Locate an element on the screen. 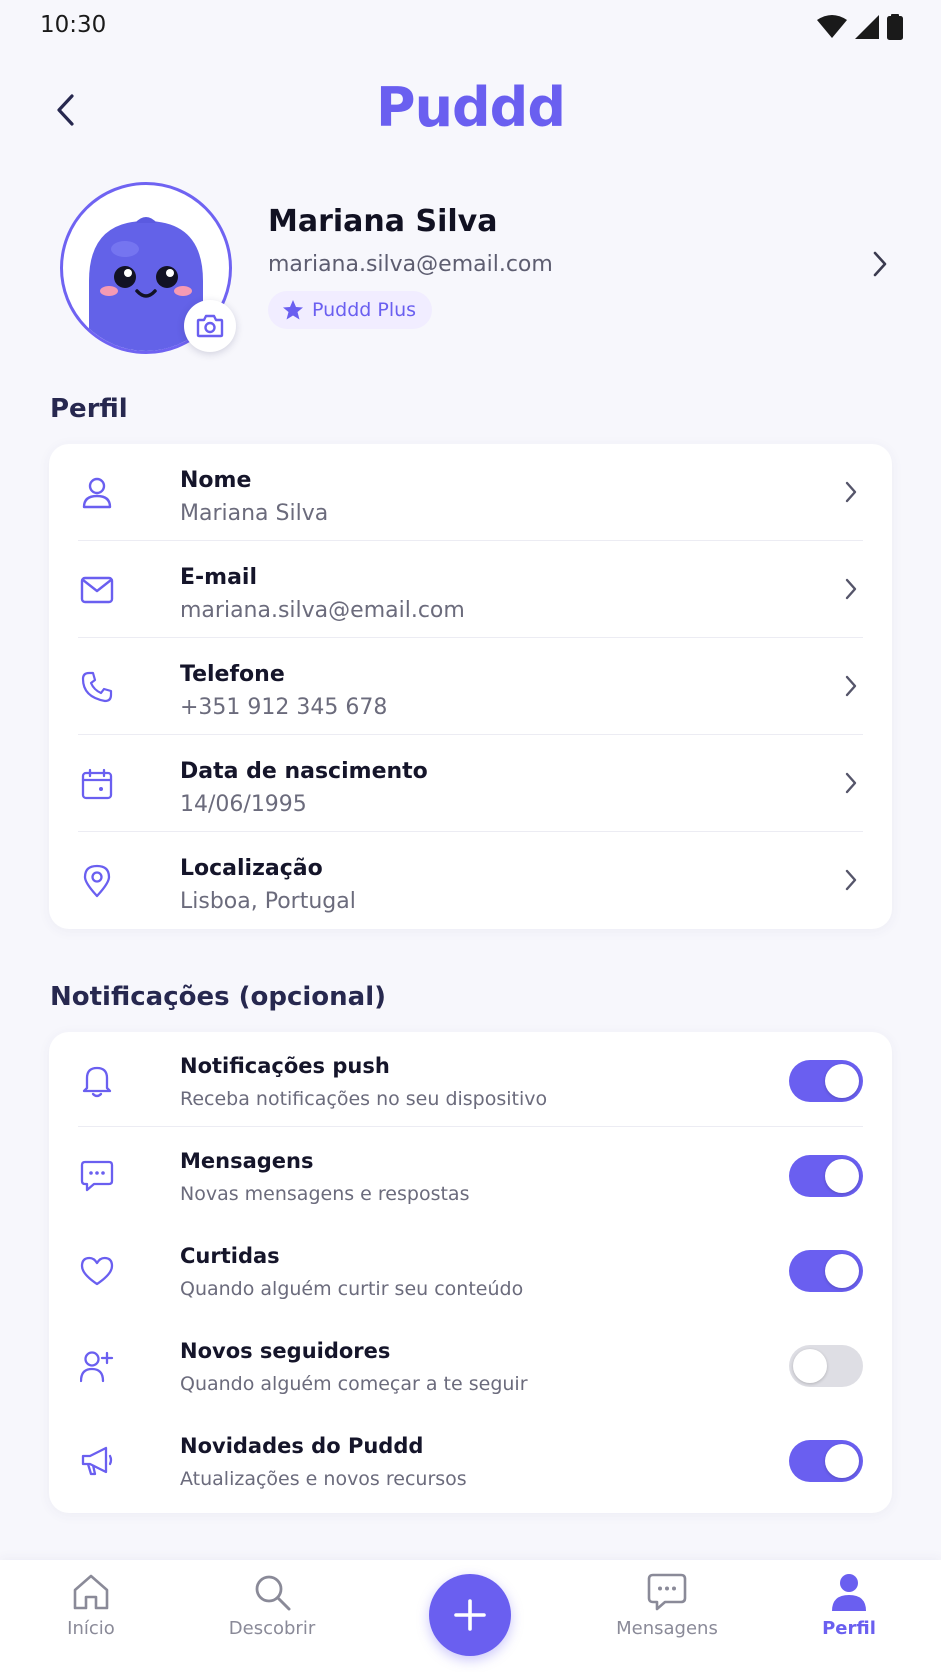 The image size is (941, 1672). home-icon is located at coordinates (91, 1592).